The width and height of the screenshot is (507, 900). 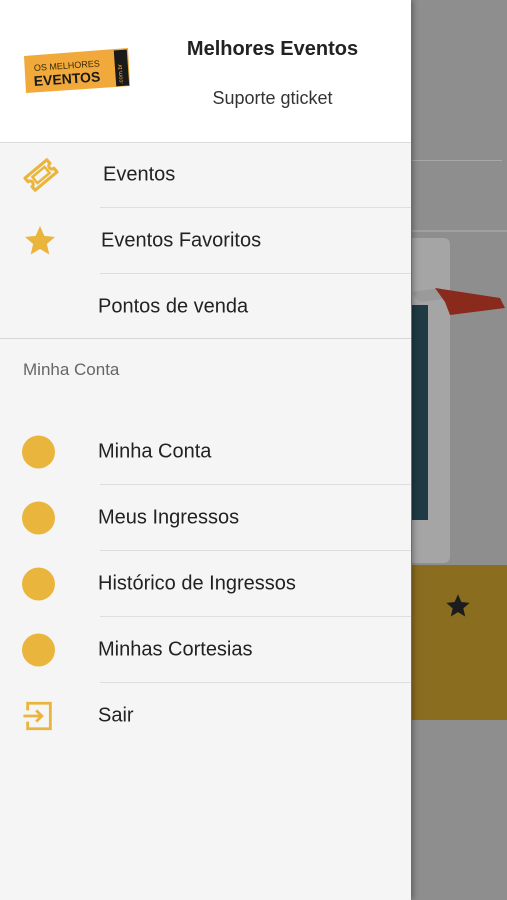 What do you see at coordinates (139, 174) in the screenshot?
I see `menu-item-label: Eventos` at bounding box center [139, 174].